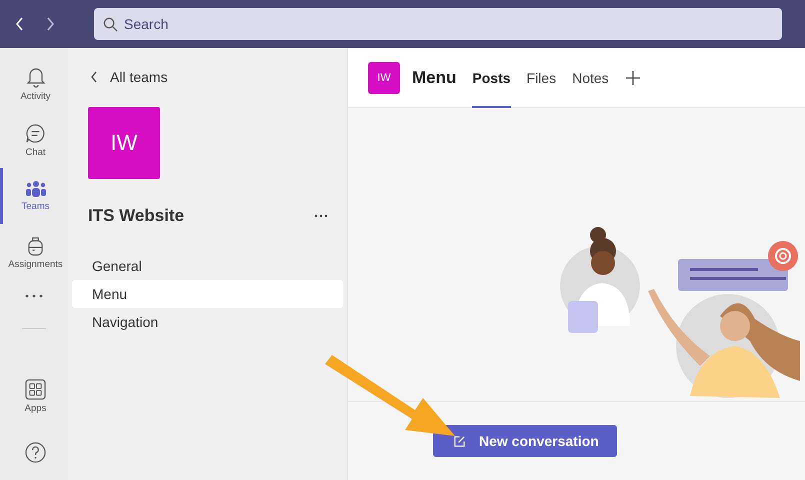  What do you see at coordinates (207, 294) in the screenshot?
I see `channel-item: Menu` at bounding box center [207, 294].